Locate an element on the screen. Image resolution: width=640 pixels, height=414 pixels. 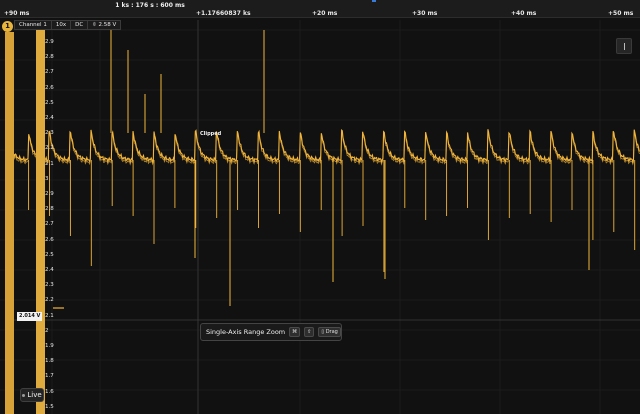
y-axis-label: 1.6 is located at coordinates (49, 391).